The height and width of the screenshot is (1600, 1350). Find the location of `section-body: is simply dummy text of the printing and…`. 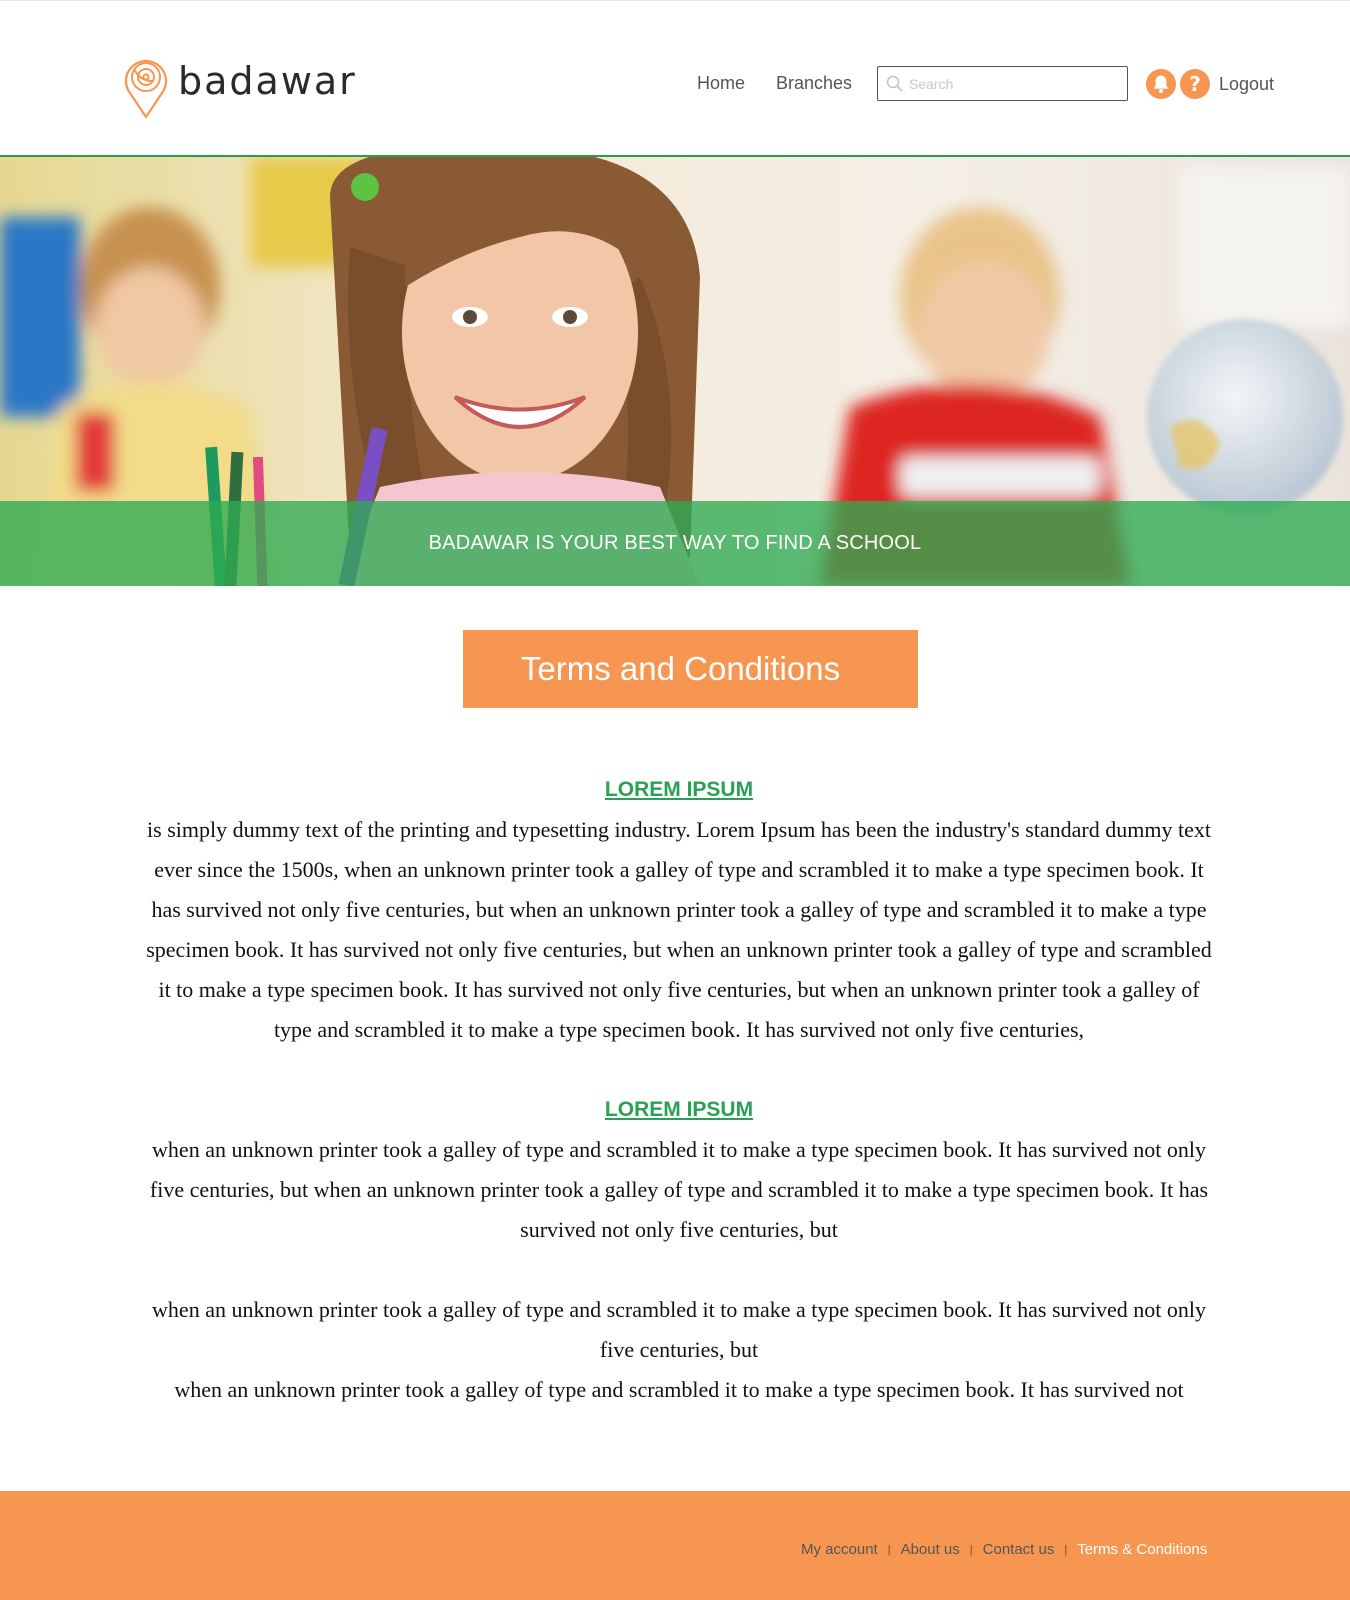

section-body: is simply dummy text of the printing and… is located at coordinates (679, 929).